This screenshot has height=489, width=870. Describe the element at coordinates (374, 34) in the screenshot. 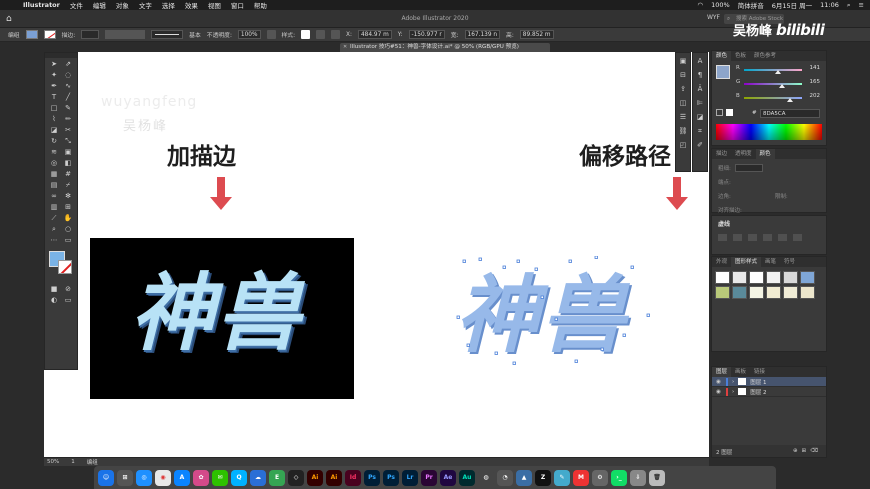

I see `x-field: 484.97 m` at that location.